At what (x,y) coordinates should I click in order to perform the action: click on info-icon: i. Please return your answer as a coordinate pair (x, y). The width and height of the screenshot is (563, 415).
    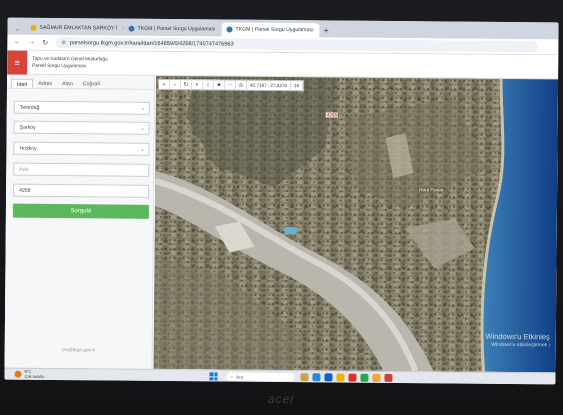
    Looking at the image, I should click on (208, 84).